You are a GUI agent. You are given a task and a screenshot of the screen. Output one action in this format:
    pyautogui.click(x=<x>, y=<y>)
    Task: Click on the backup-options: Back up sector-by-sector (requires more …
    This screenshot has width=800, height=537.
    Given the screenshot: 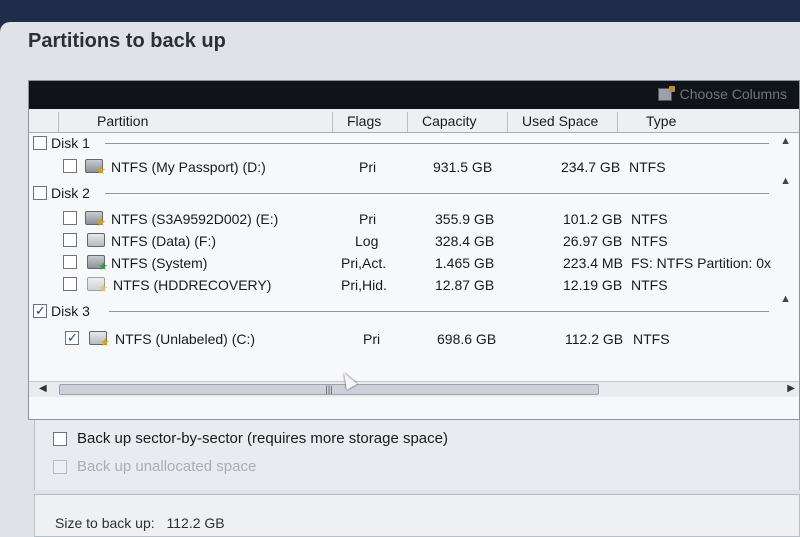 What is the action you would take?
    pyautogui.click(x=417, y=455)
    